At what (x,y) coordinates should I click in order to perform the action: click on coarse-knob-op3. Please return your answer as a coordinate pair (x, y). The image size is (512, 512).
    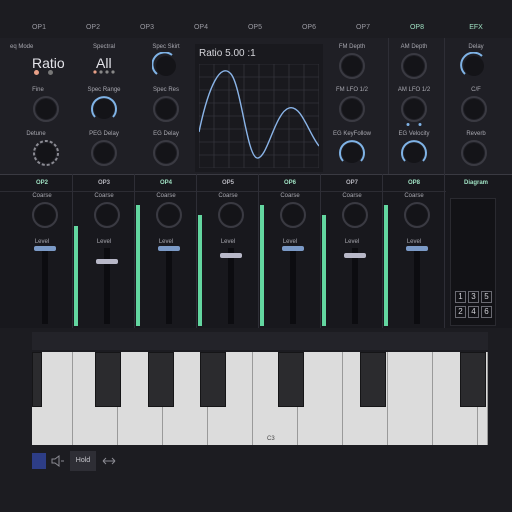
    Looking at the image, I should click on (107, 215).